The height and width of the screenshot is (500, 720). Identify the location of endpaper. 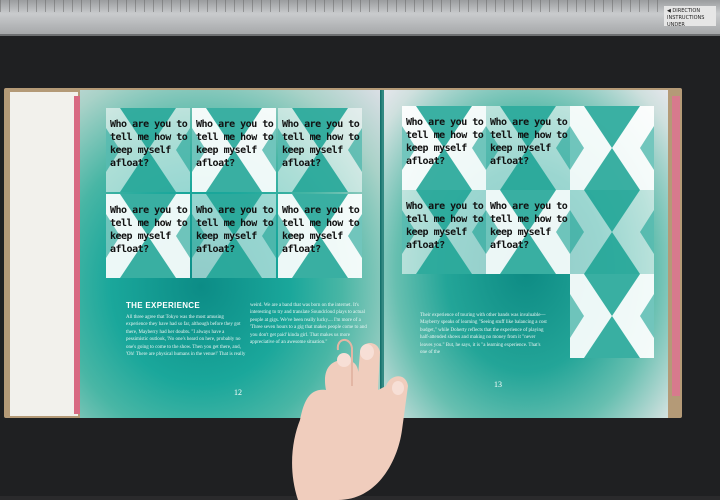
(44, 254).